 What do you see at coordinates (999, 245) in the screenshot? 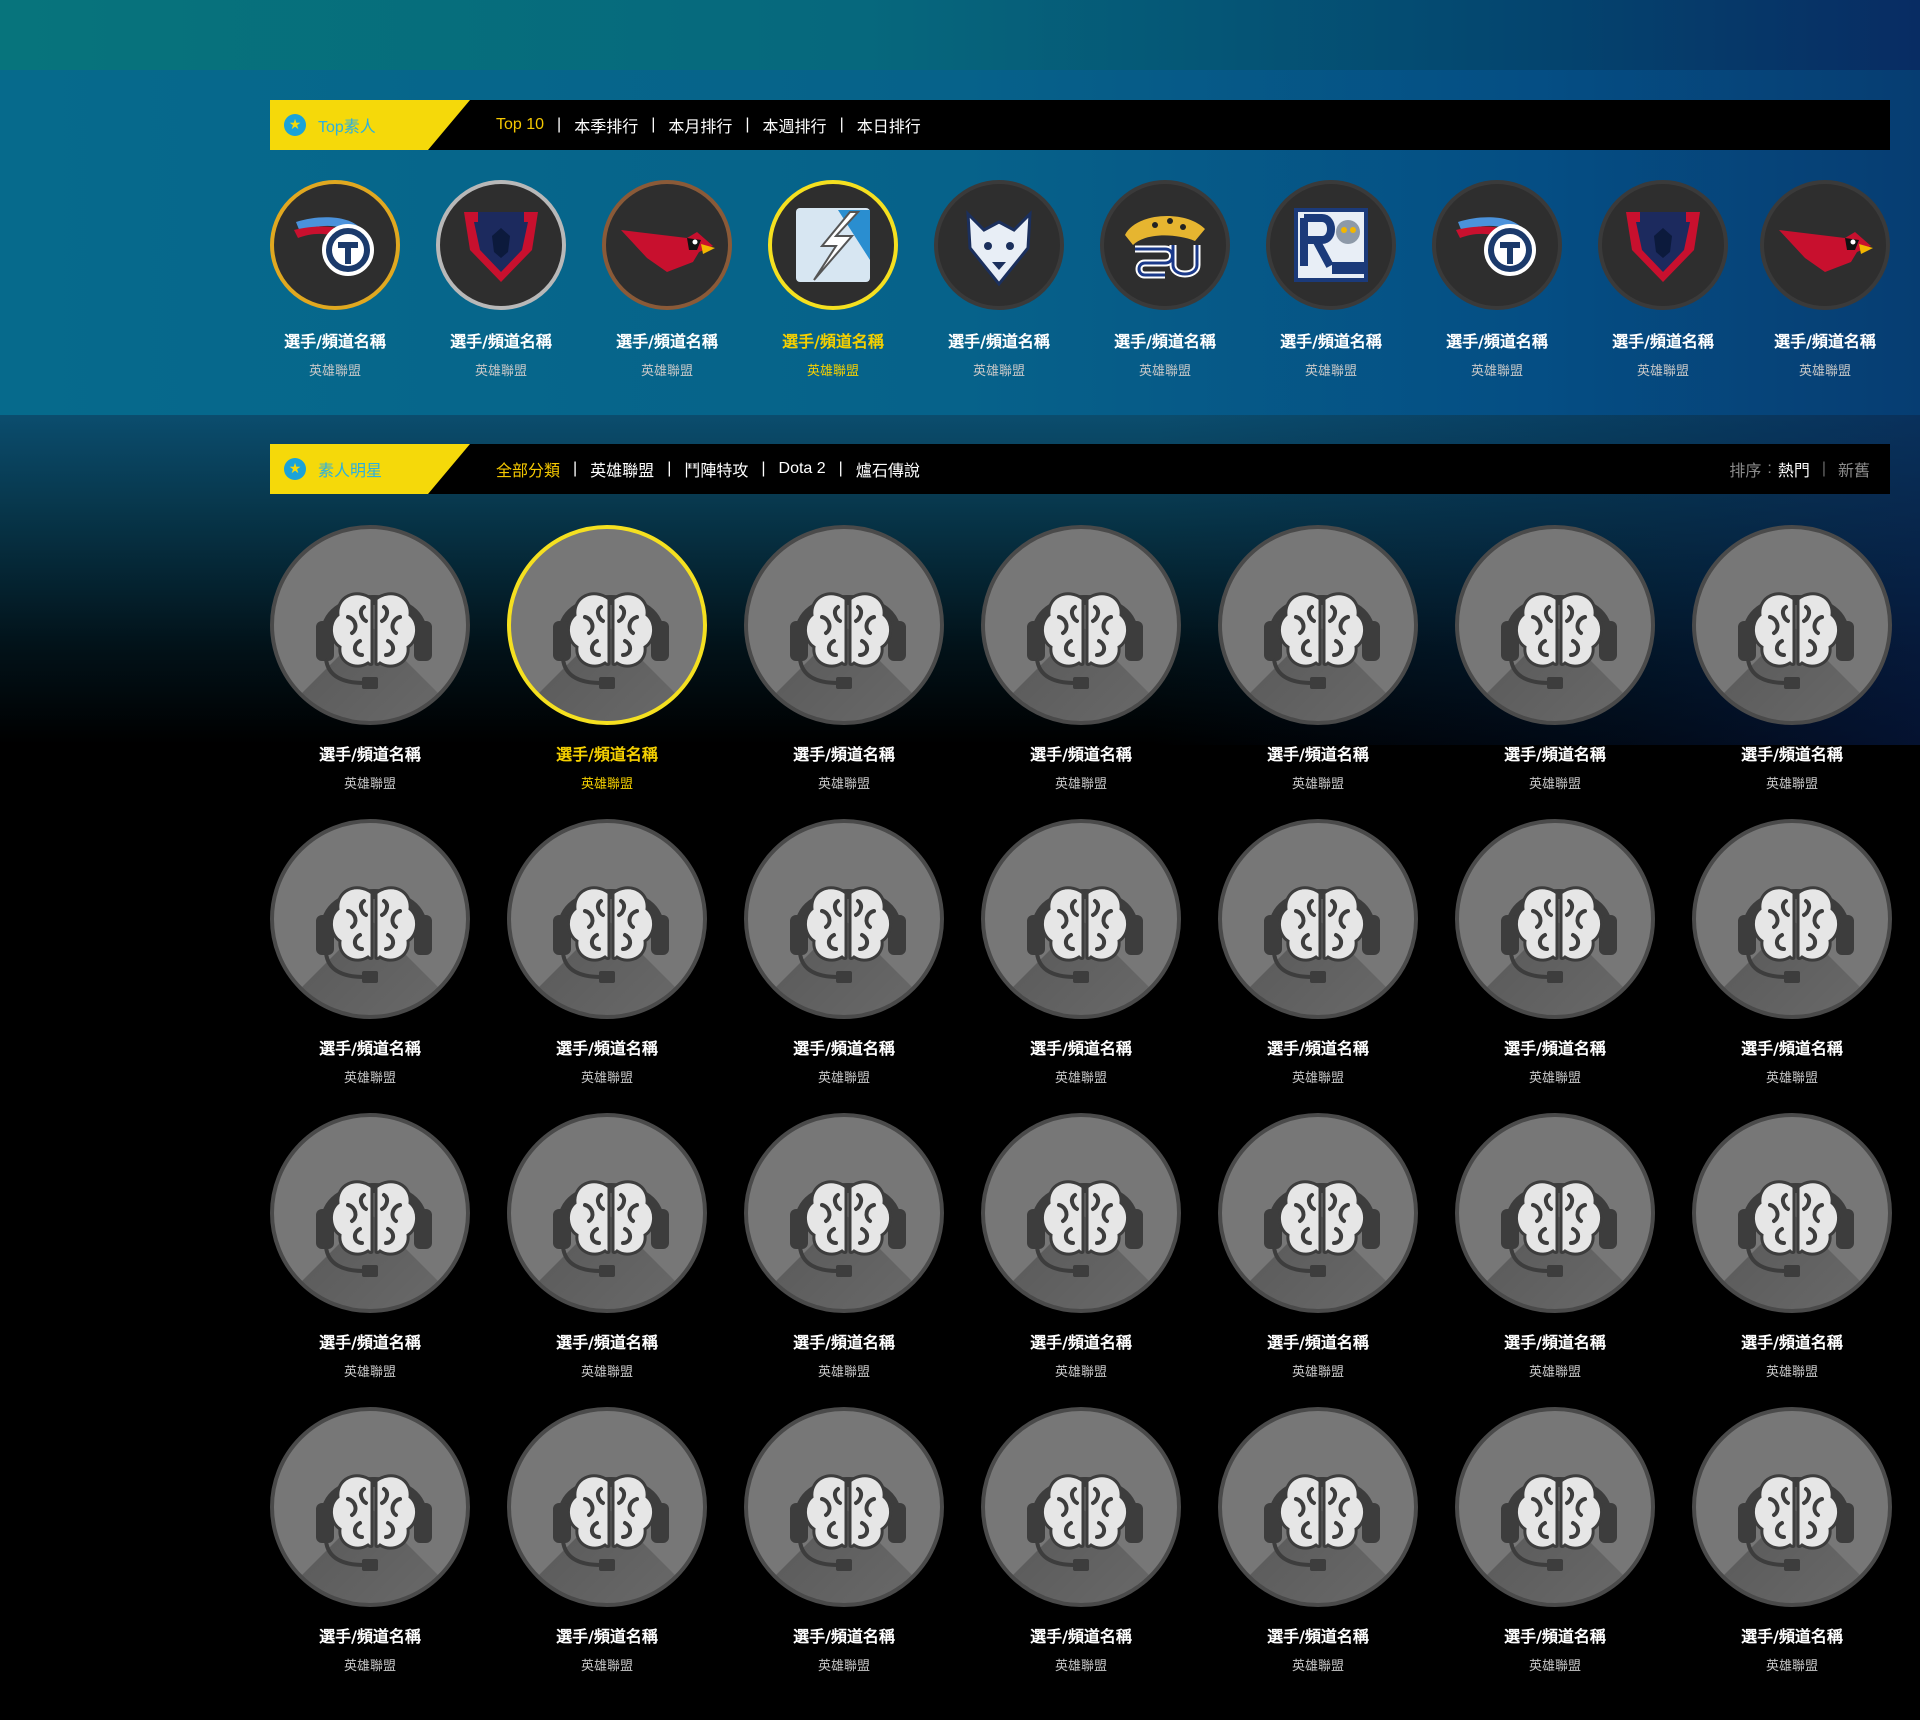
I see `husky-logo-icon` at bounding box center [999, 245].